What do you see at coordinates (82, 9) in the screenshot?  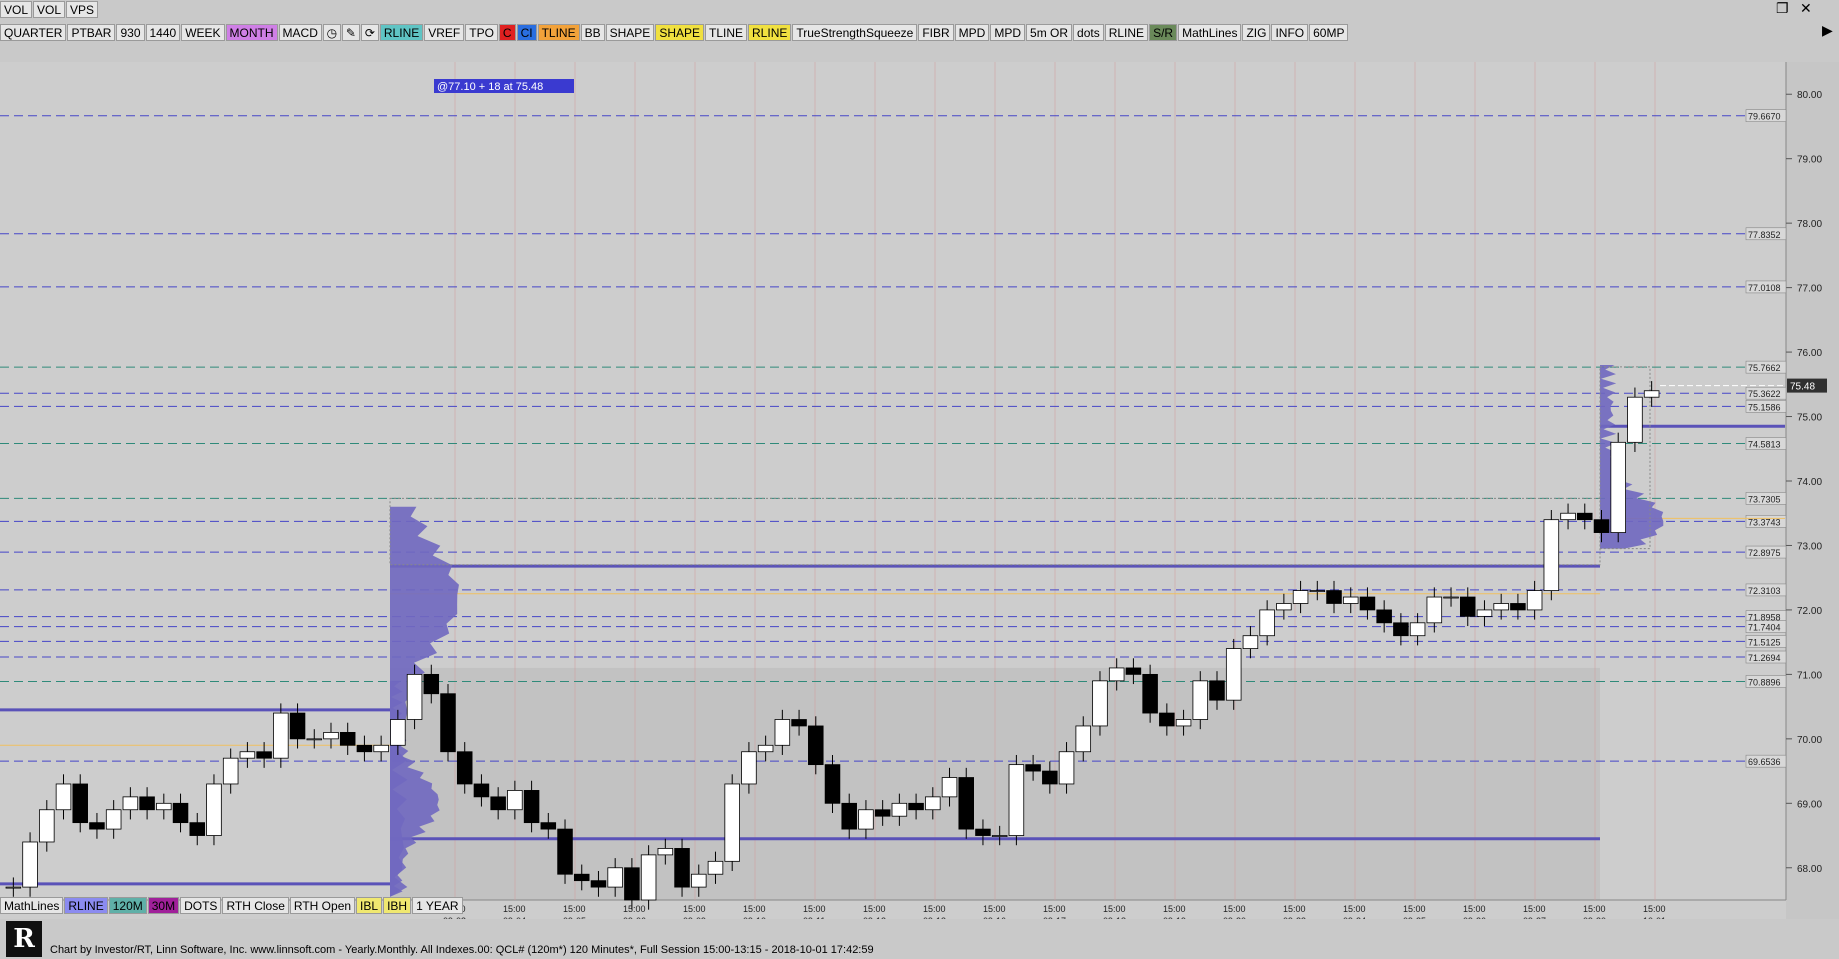 I see `tab-vps: VPS` at bounding box center [82, 9].